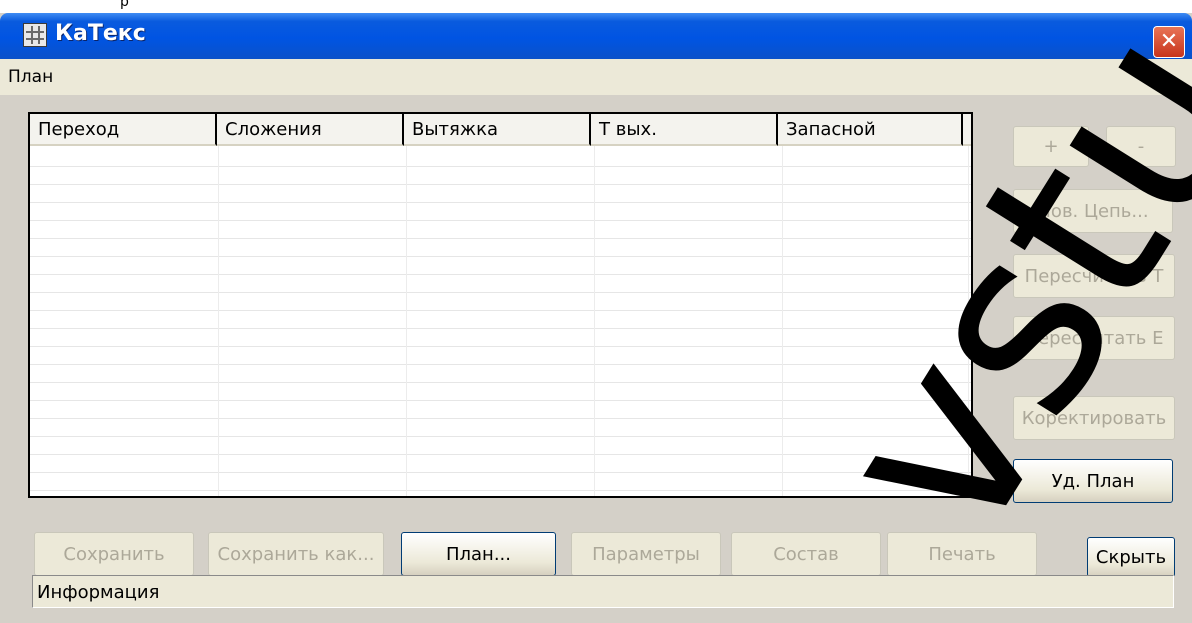  Describe the element at coordinates (603, 591) in the screenshot. I see `information-status-bar: Информация` at that location.